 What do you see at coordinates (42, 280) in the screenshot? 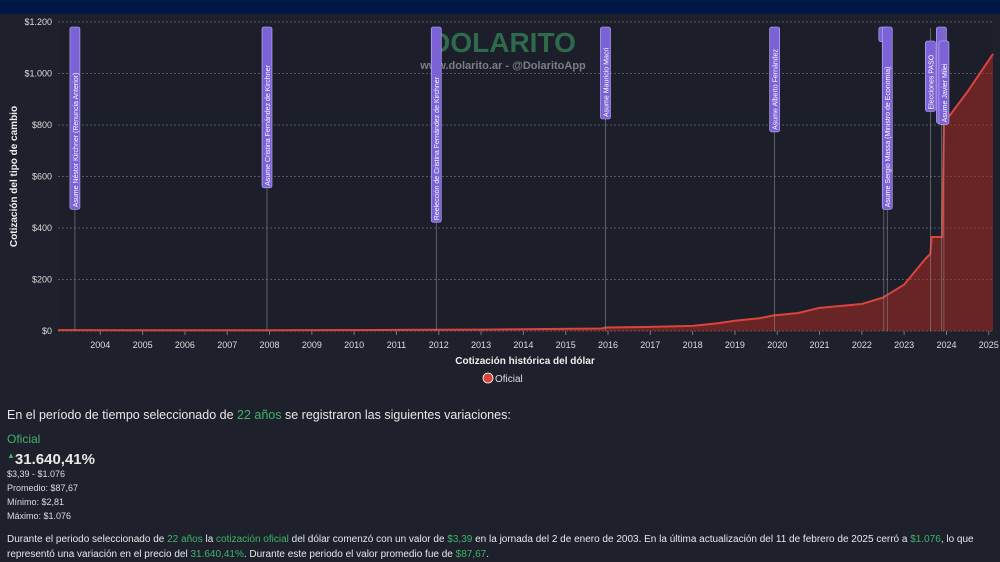
I see `y-tick-label: $200` at bounding box center [42, 280].